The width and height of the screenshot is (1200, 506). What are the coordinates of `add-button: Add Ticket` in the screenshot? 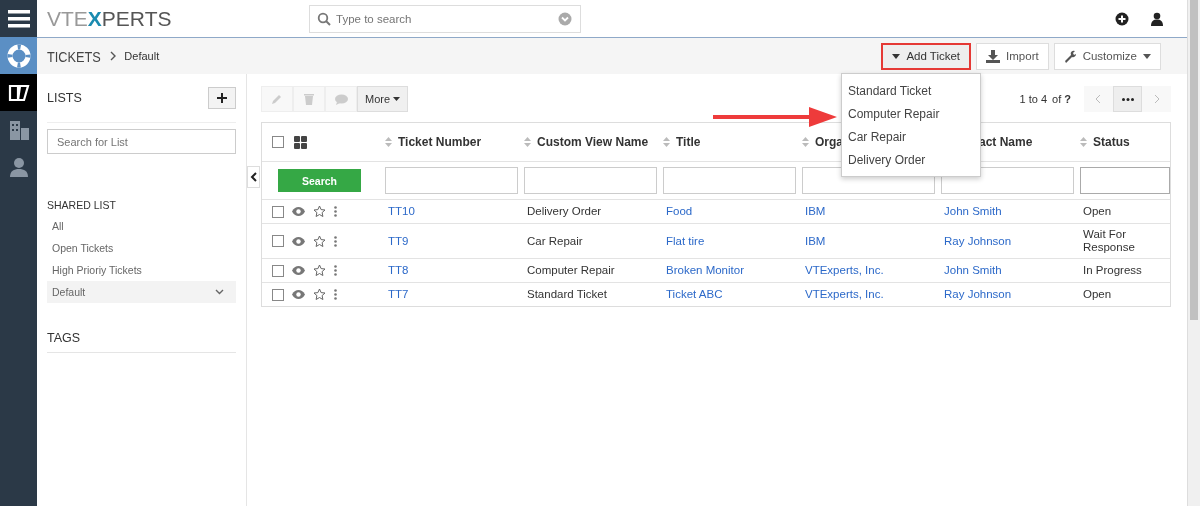 It's located at (926, 56).